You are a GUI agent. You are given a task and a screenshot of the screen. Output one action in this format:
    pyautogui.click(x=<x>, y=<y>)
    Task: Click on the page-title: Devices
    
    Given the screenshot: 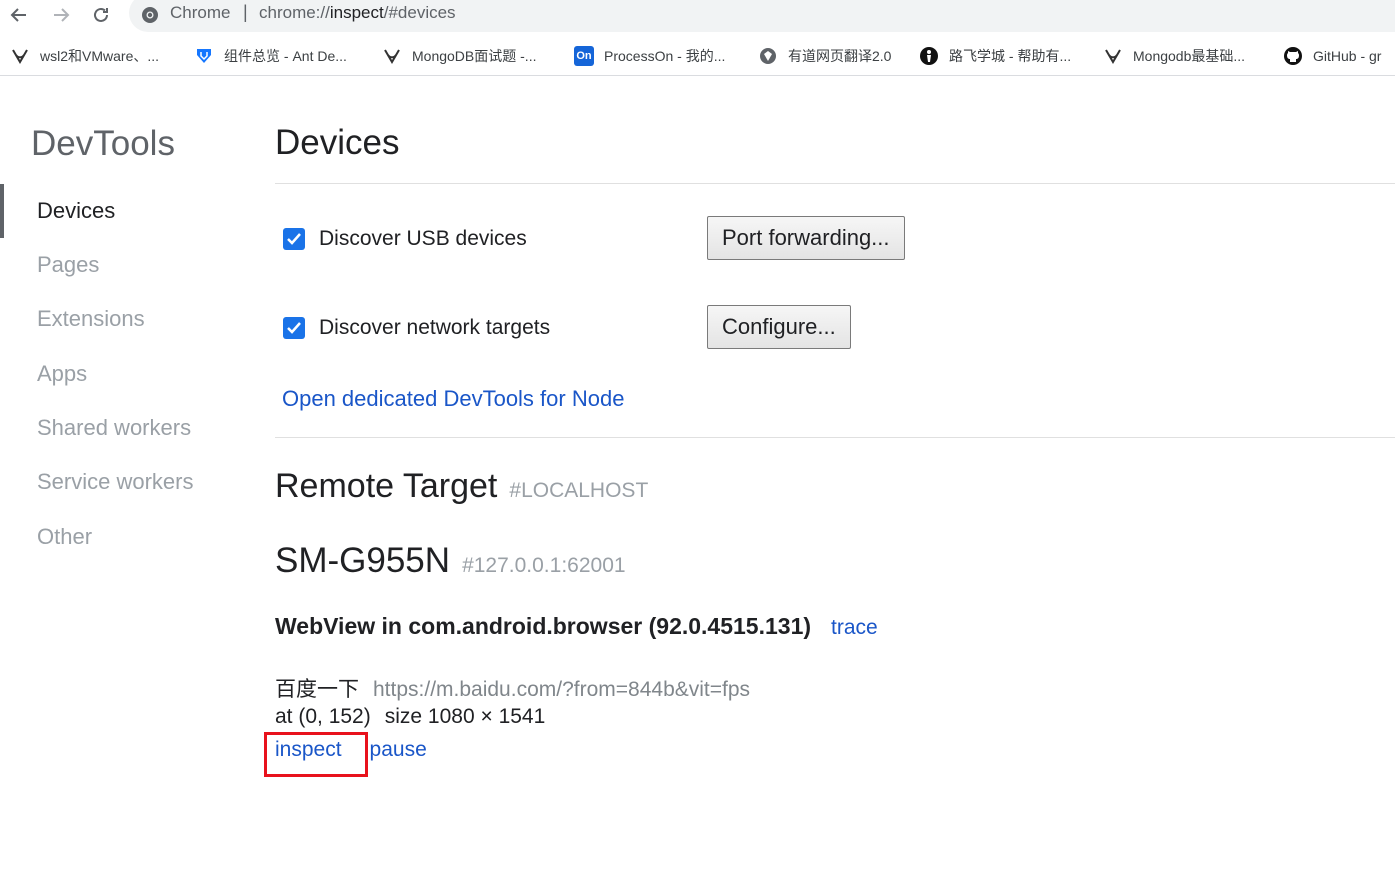 What is the action you would take?
    pyautogui.click(x=337, y=142)
    